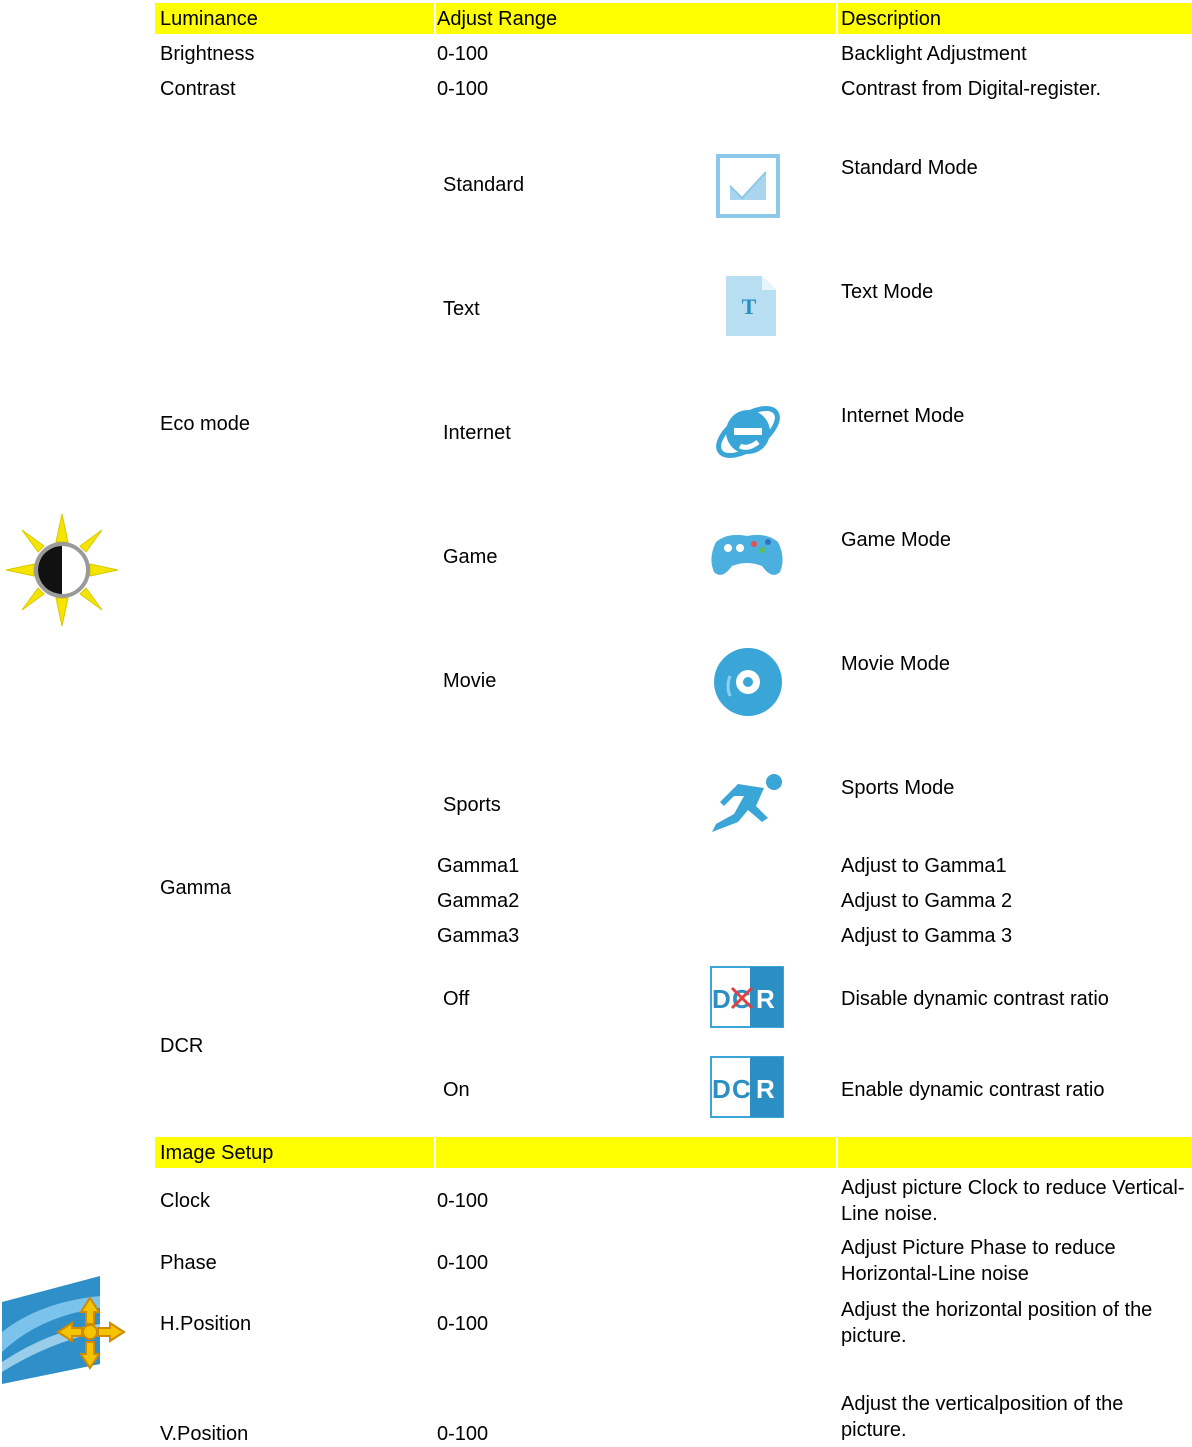  What do you see at coordinates (927, 901) in the screenshot?
I see `gamma-desc-2: Adjust to Gamma 2` at bounding box center [927, 901].